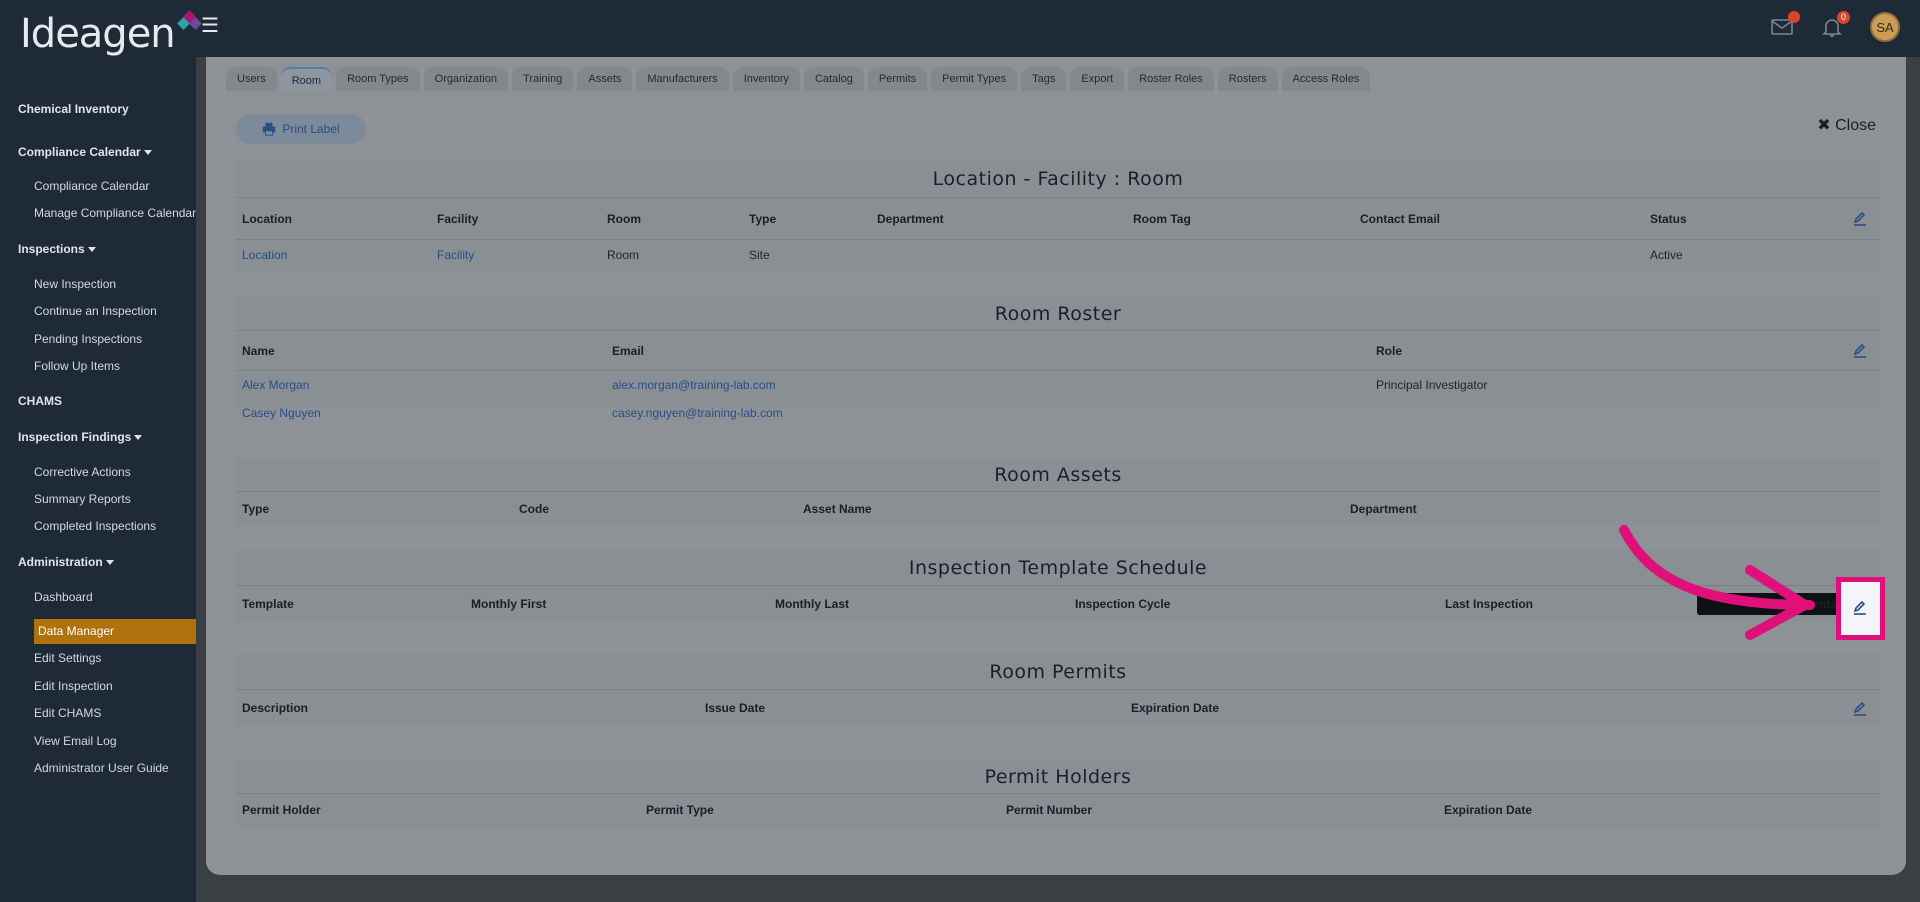 This screenshot has height=902, width=1920. What do you see at coordinates (98, 249) in the screenshot?
I see `nav-inspections-group: Inspections` at bounding box center [98, 249].